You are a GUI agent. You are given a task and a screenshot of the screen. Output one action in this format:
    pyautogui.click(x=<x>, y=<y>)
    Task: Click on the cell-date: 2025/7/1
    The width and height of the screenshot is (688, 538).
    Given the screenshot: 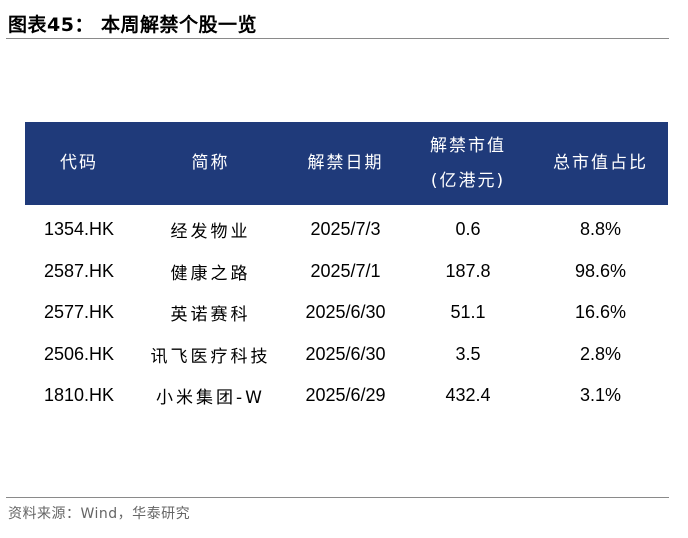 What is the action you would take?
    pyautogui.click(x=345, y=270)
    